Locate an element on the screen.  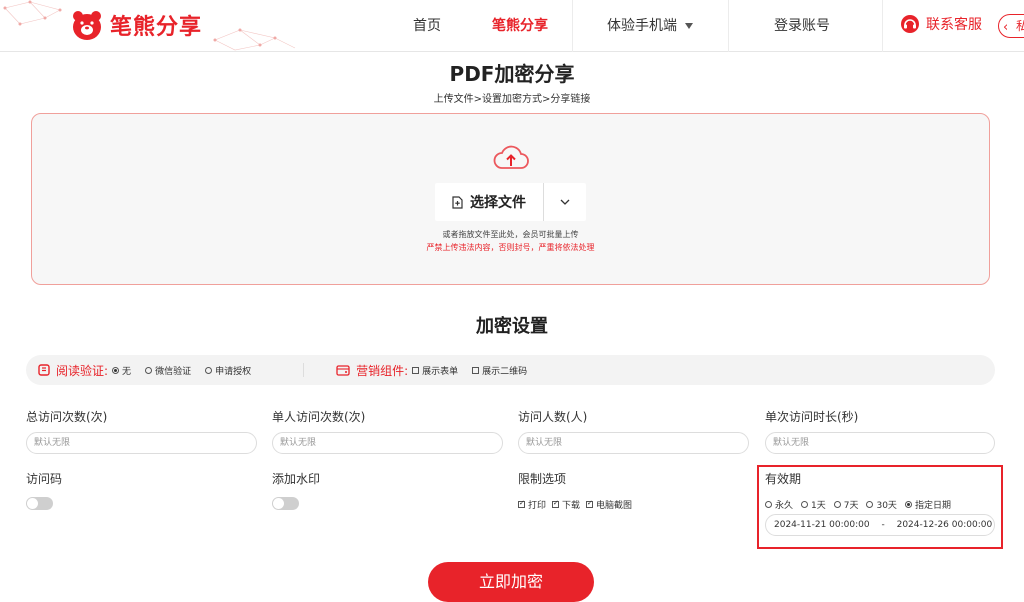
option-label: 无 is located at coordinates (127, 371).